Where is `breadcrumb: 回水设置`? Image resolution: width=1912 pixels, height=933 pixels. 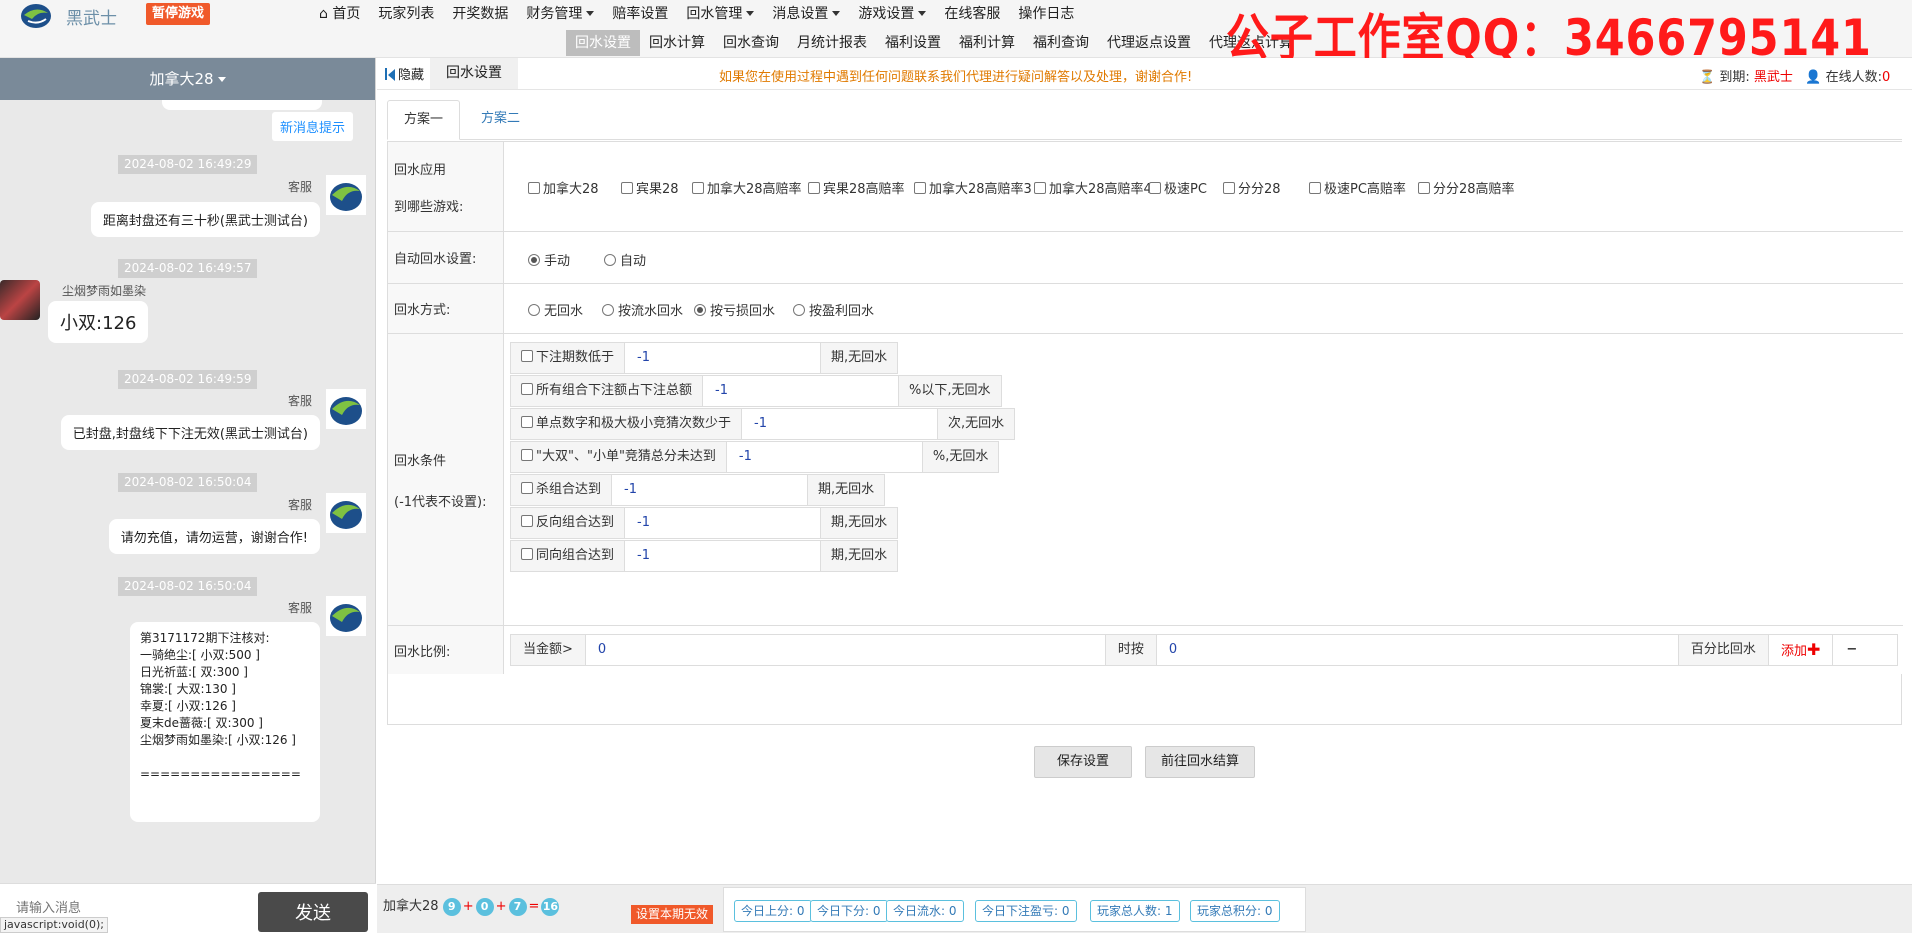
breadcrumb: 回水设置 is located at coordinates (474, 73).